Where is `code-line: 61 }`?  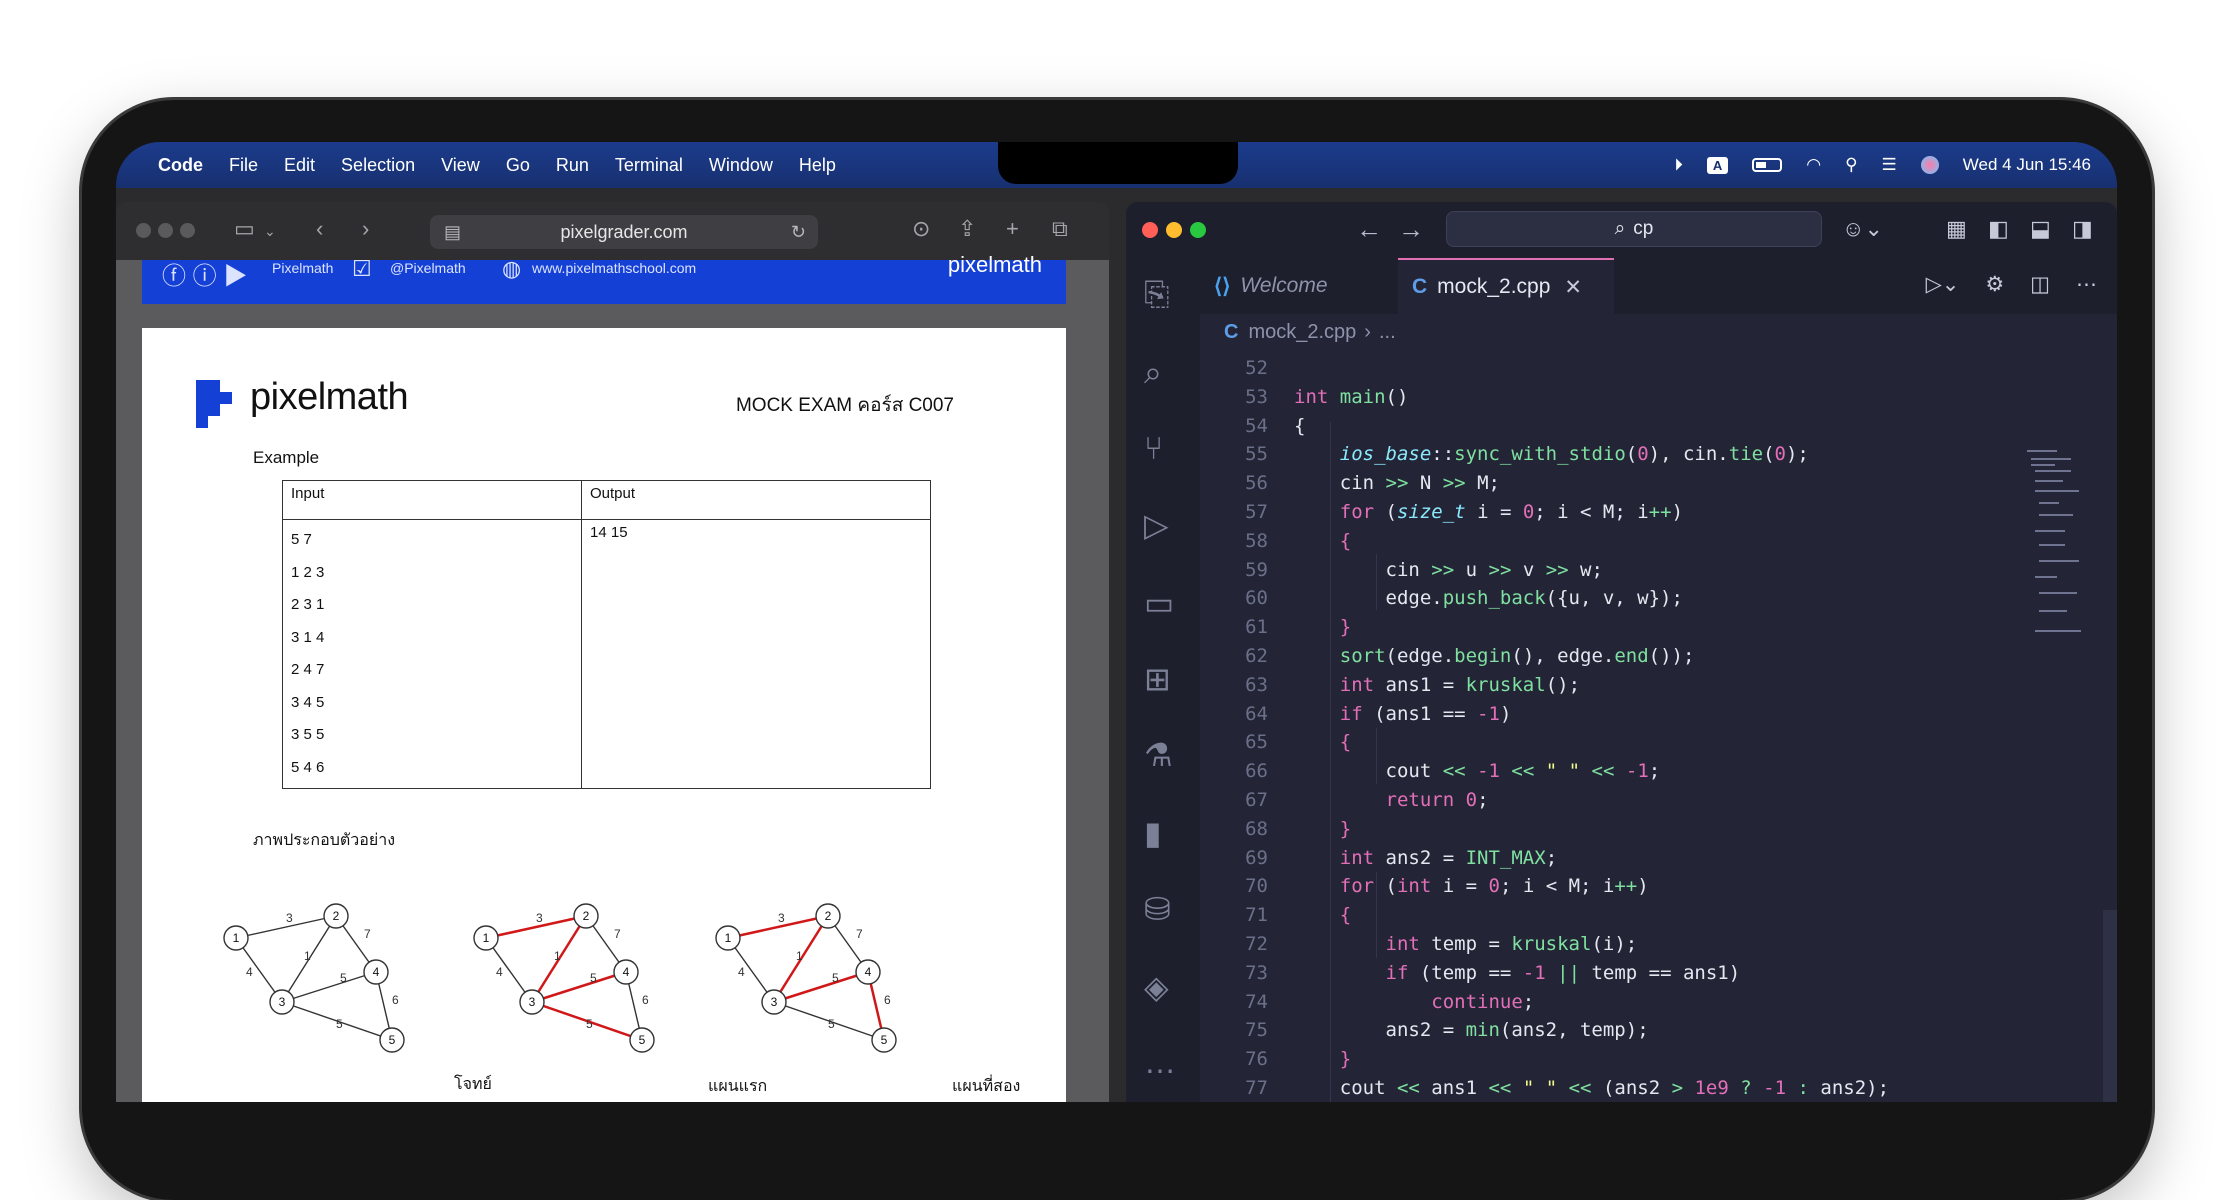 code-line: 61 } is located at coordinates (1590, 627).